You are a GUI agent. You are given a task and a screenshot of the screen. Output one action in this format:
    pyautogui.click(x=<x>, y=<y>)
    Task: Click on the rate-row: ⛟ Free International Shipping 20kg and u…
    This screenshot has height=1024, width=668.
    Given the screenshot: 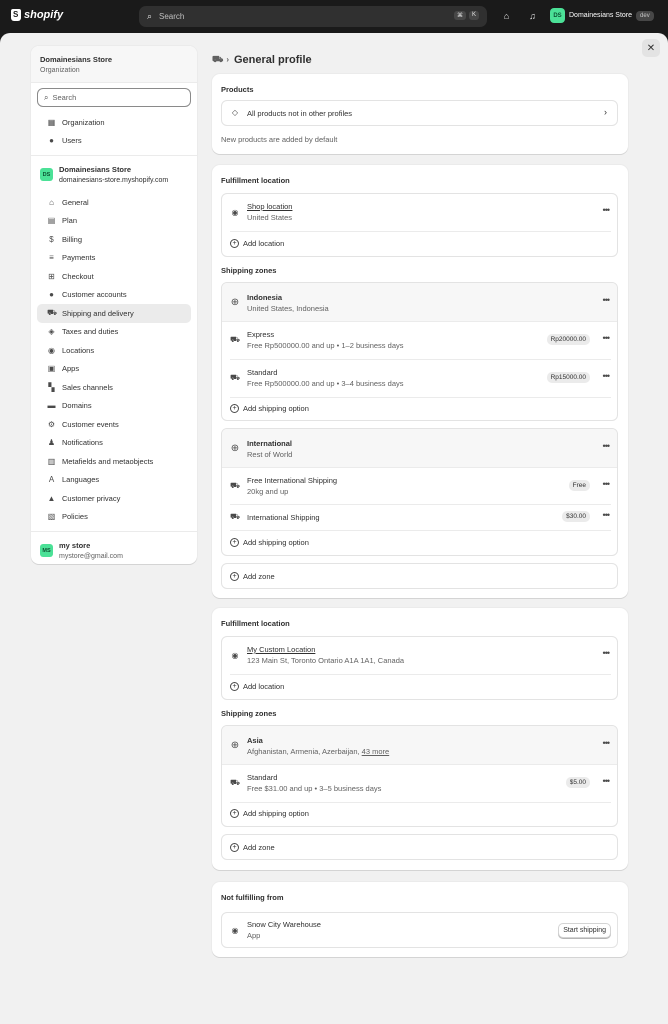 What is the action you would take?
    pyautogui.click(x=419, y=485)
    